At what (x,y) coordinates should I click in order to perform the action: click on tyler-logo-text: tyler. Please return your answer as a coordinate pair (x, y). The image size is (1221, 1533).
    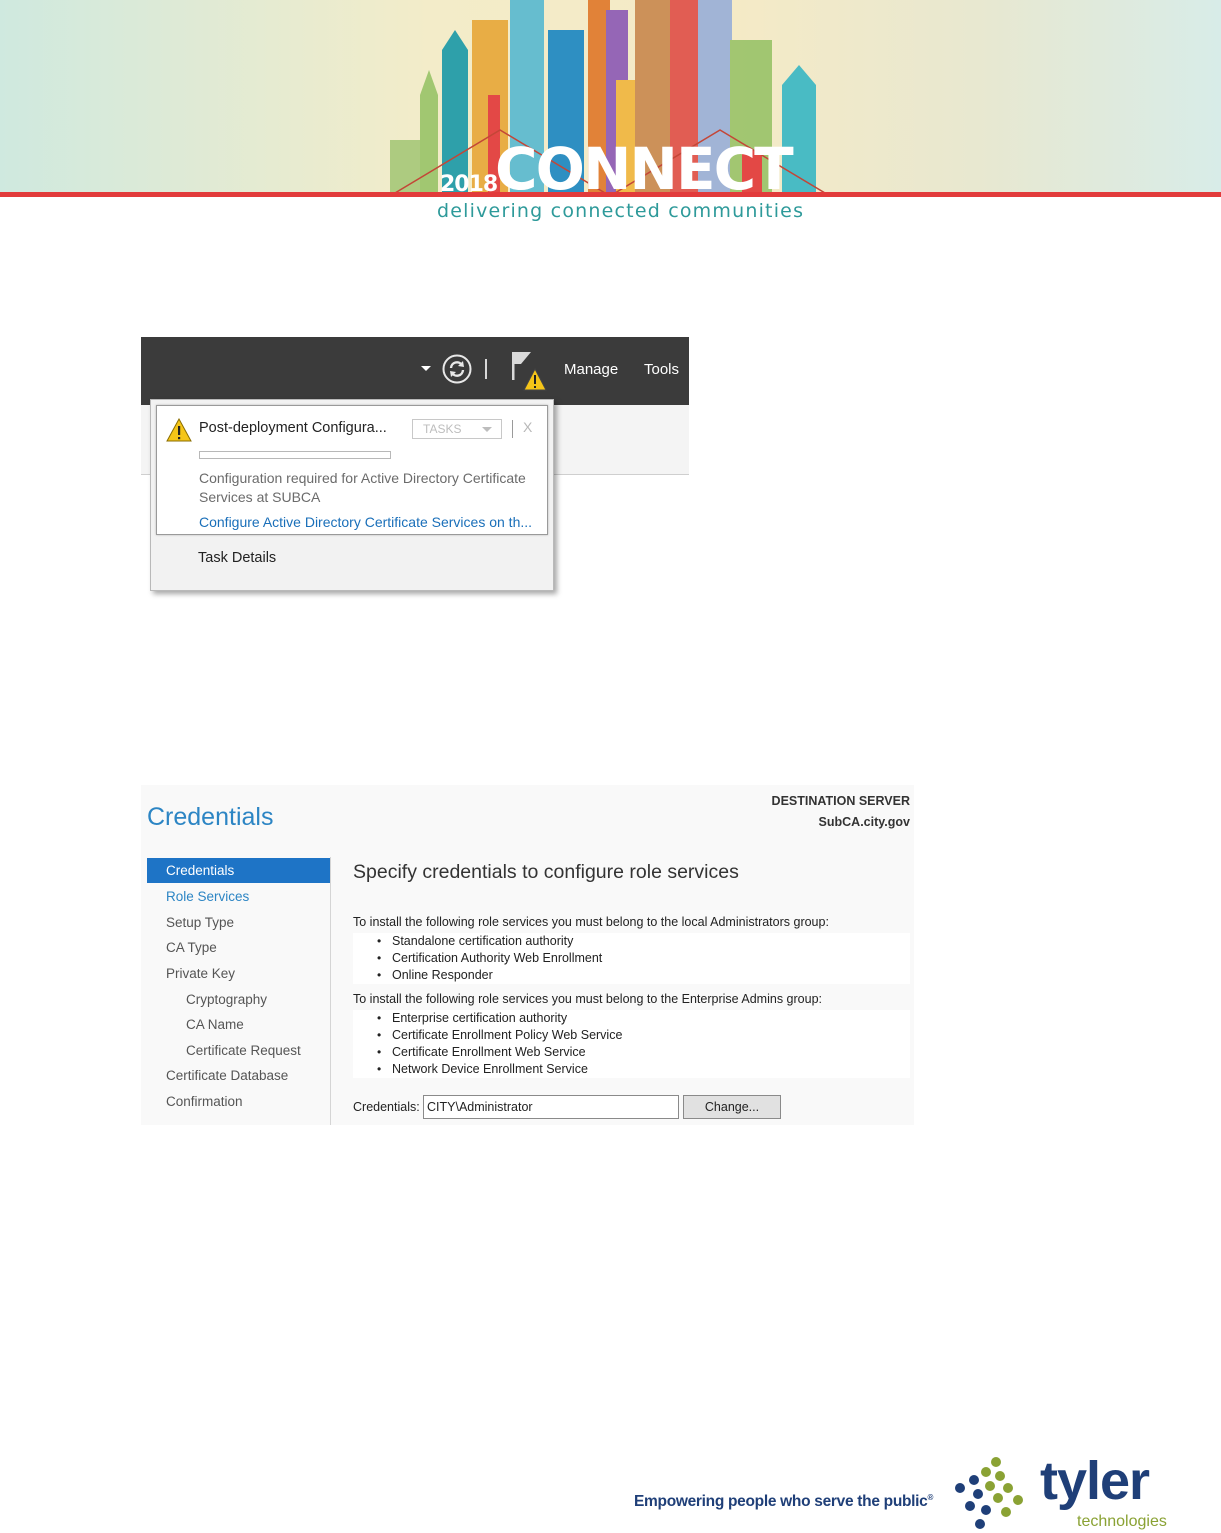
    Looking at the image, I should click on (1095, 1481).